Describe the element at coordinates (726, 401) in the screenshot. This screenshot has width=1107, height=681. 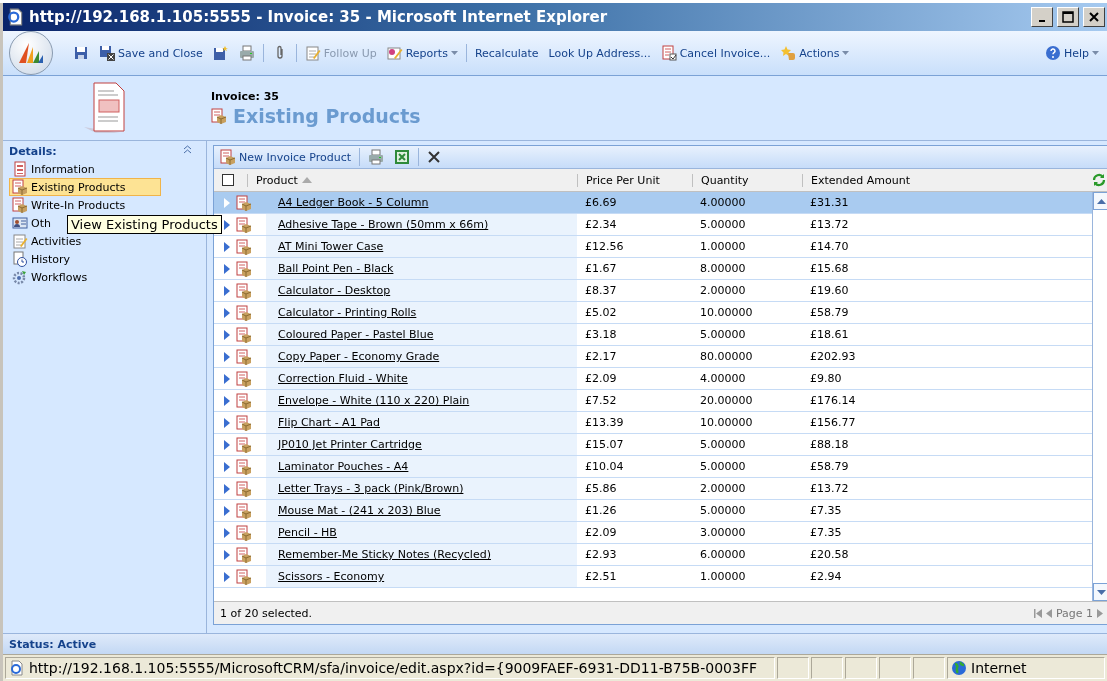
I see `table-cell-text: 20.00000` at that location.